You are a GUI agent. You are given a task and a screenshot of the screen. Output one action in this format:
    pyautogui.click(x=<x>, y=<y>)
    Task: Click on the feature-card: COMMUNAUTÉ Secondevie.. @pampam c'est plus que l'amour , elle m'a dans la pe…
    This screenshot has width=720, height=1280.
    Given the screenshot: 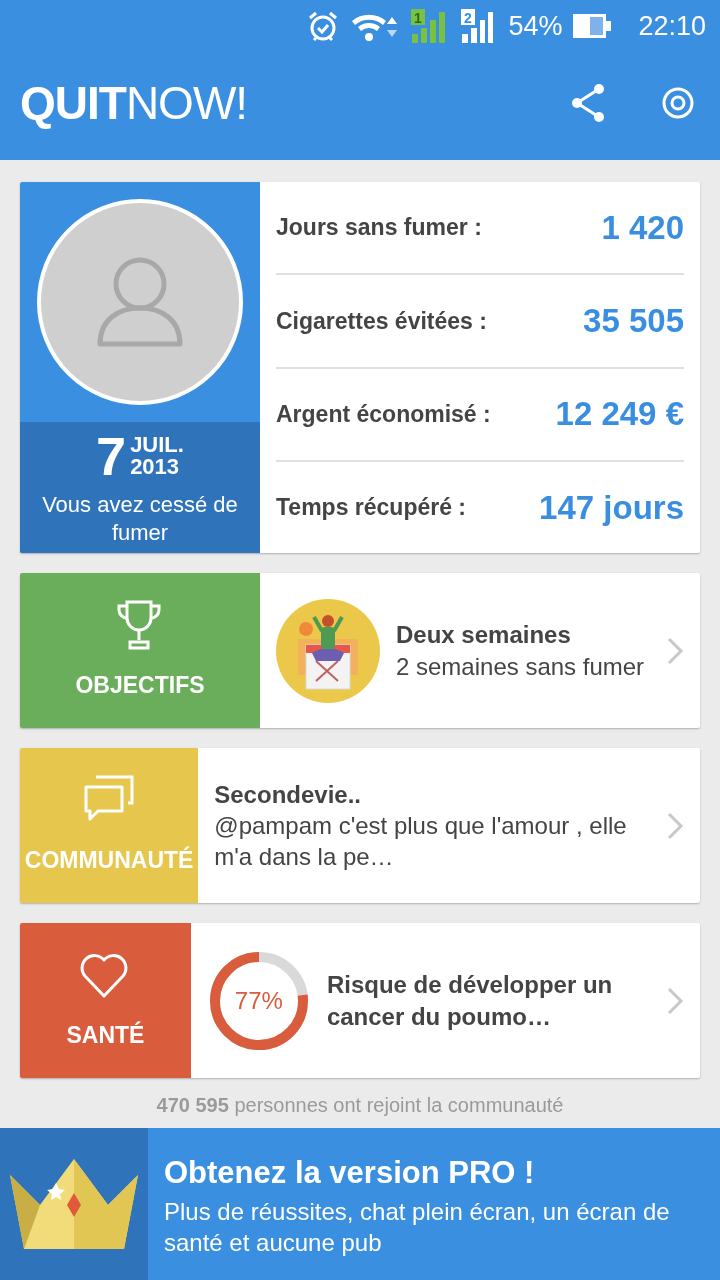 What is the action you would take?
    pyautogui.click(x=360, y=825)
    